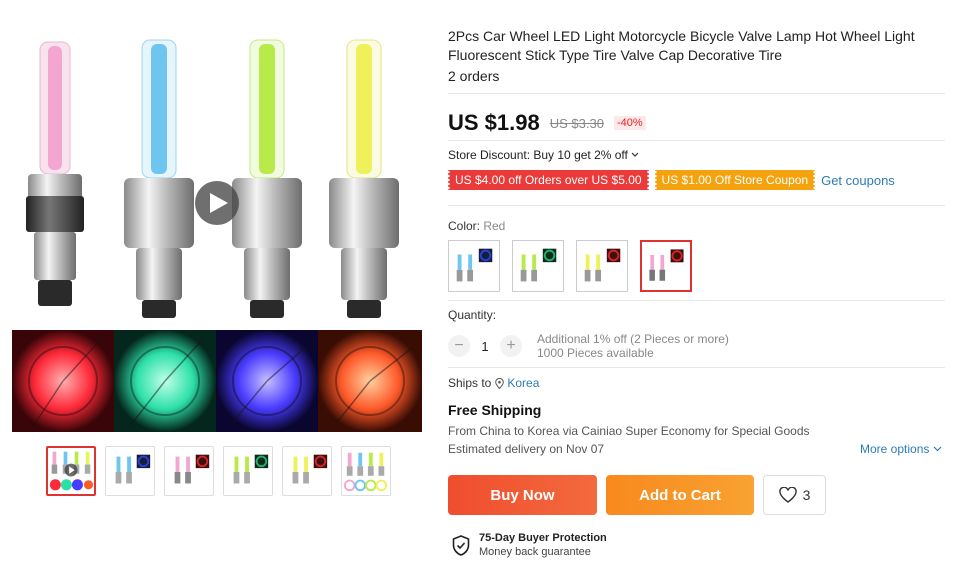 The image size is (969, 574). Describe the element at coordinates (267, 178) in the screenshot. I see `valve-light-green` at that location.